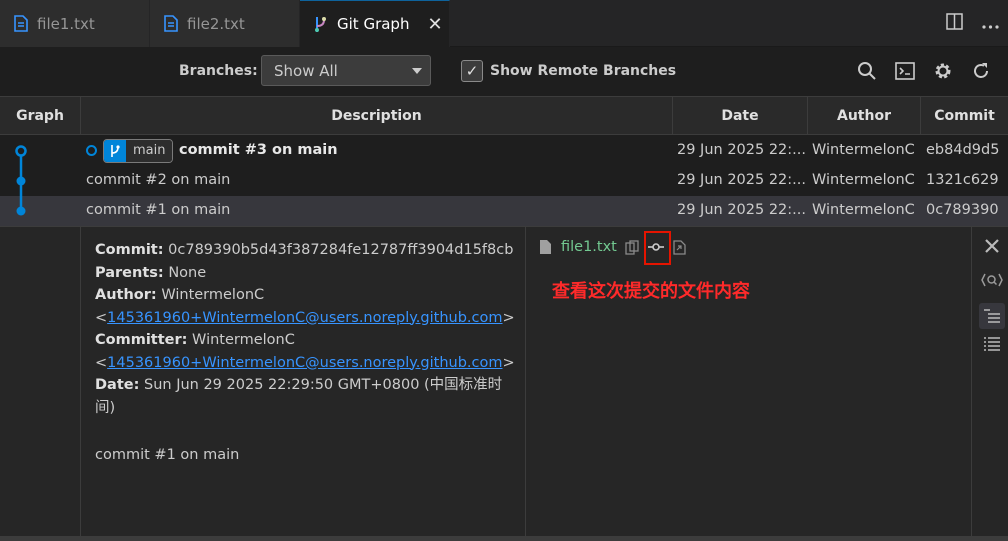 Image resolution: width=1008 pixels, height=541 pixels. I want to click on more-icon, so click(990, 24).